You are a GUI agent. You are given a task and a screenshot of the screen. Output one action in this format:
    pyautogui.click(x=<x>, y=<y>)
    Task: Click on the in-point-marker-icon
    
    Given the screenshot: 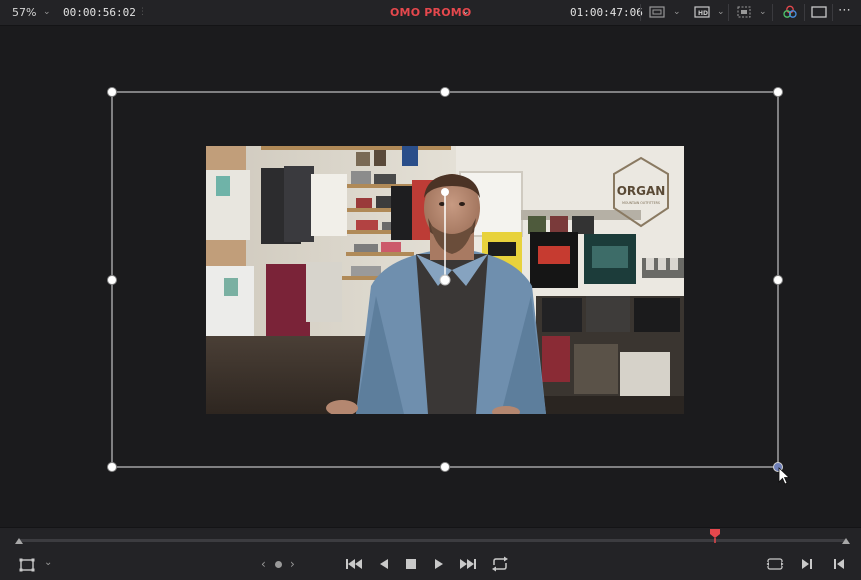 What is the action you would take?
    pyautogui.click(x=19, y=542)
    